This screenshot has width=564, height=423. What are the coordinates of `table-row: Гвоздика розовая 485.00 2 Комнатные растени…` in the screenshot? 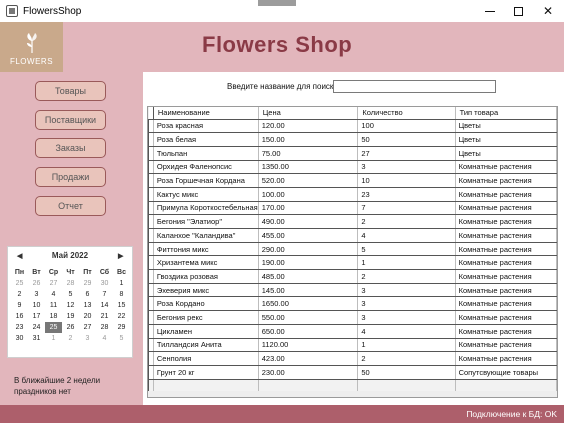 It's located at (352, 276).